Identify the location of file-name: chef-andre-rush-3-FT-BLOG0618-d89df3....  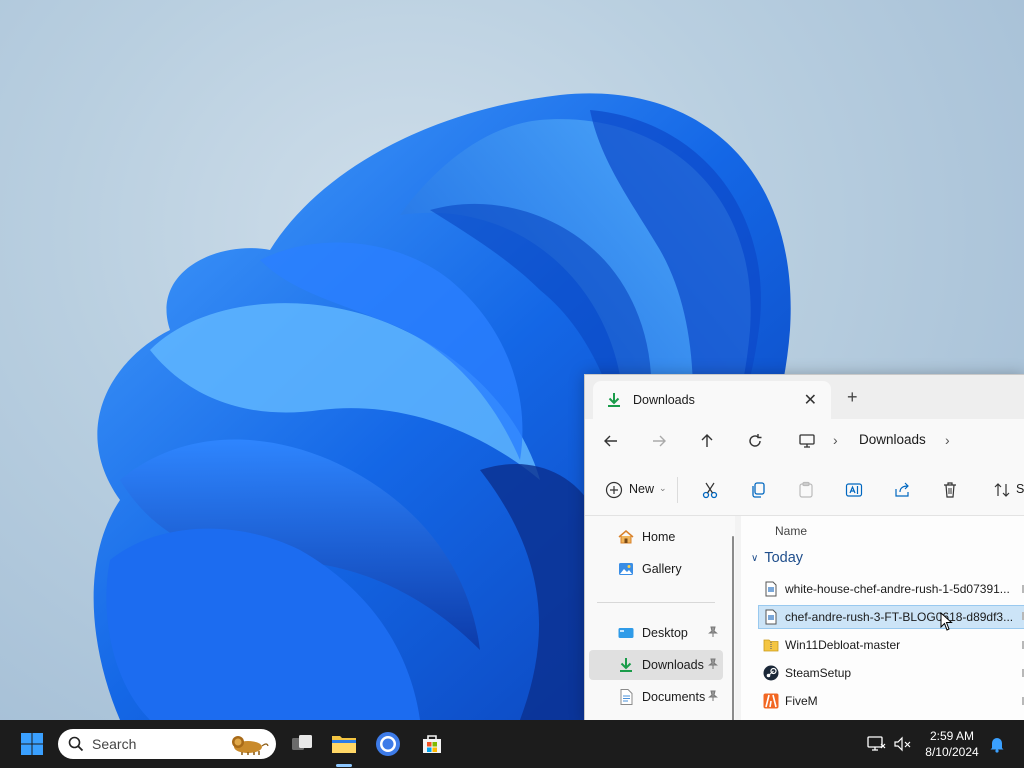
(899, 617).